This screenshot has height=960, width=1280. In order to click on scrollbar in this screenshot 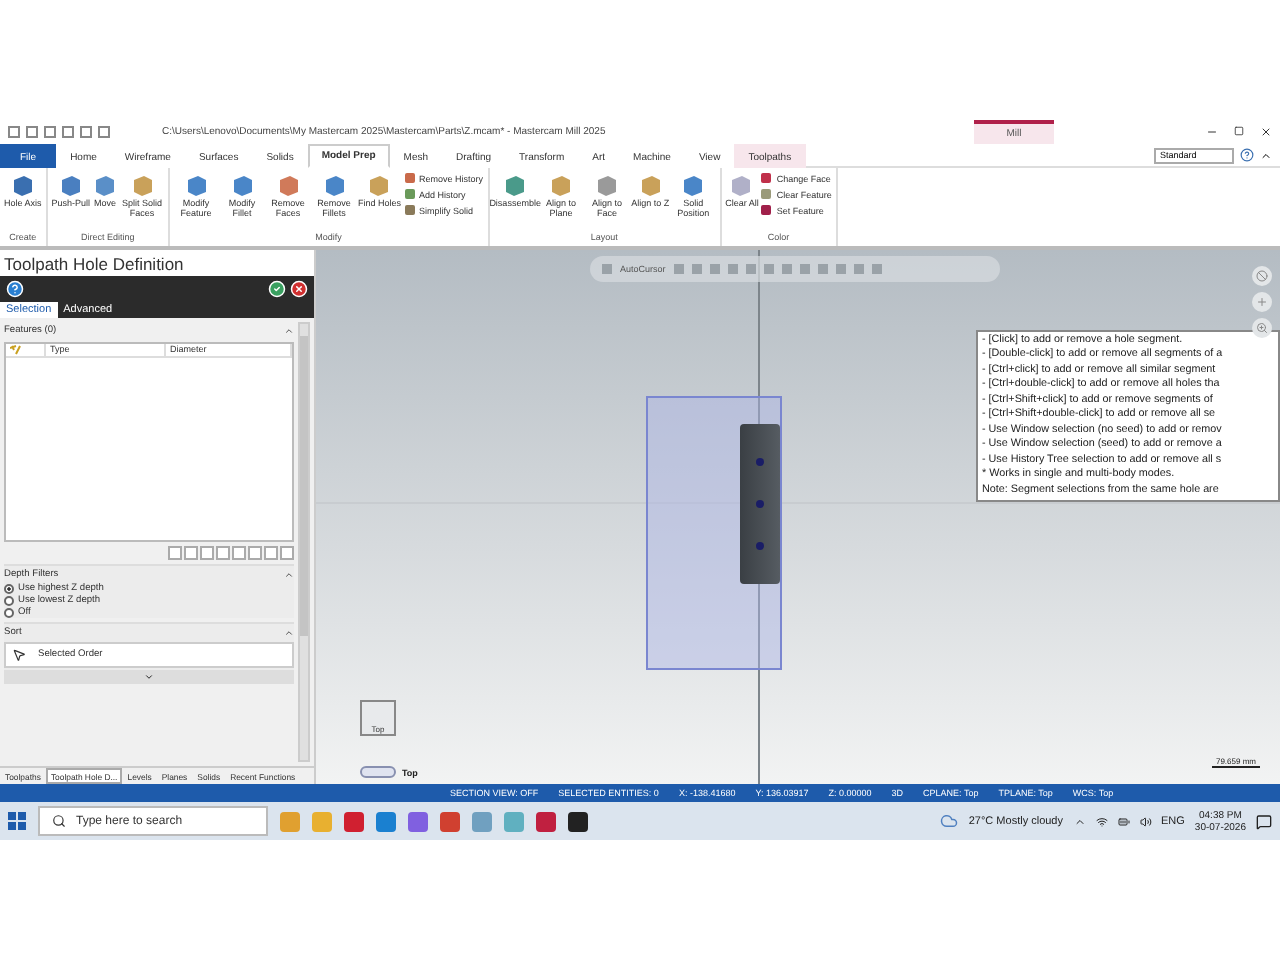, I will do `click(304, 542)`.